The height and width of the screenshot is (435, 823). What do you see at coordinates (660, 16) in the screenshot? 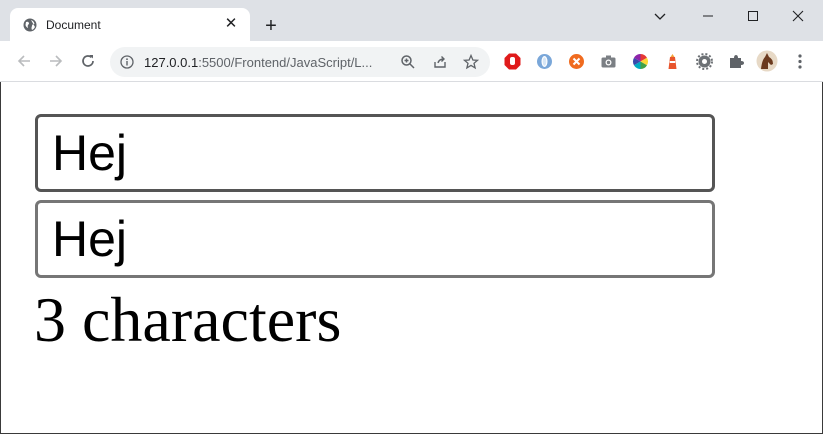
I see `chevron-down-icon` at bounding box center [660, 16].